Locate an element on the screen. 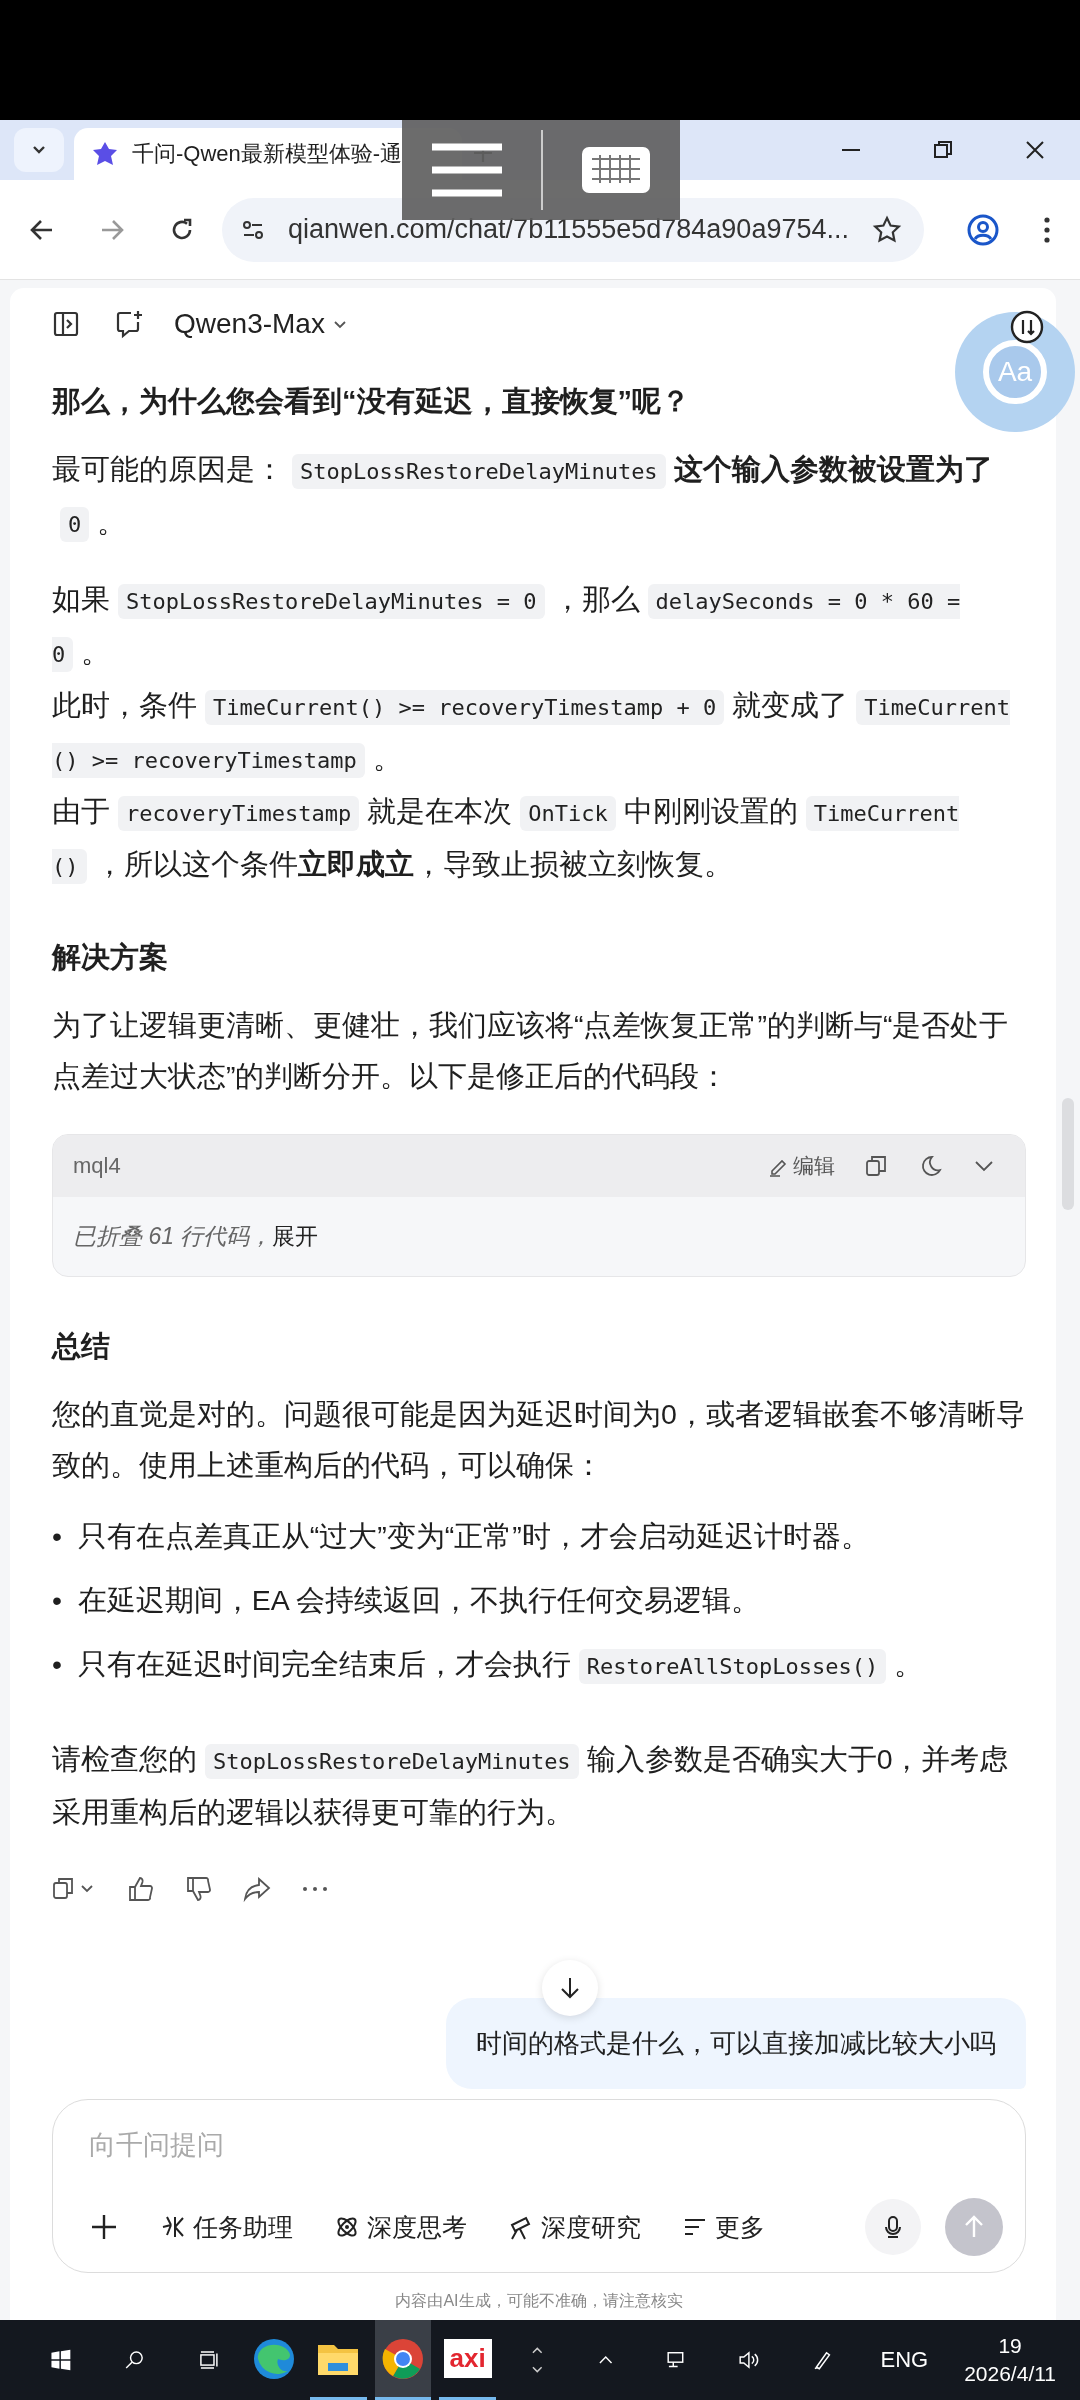  thumbs-down-icon is located at coordinates (199, 1889).